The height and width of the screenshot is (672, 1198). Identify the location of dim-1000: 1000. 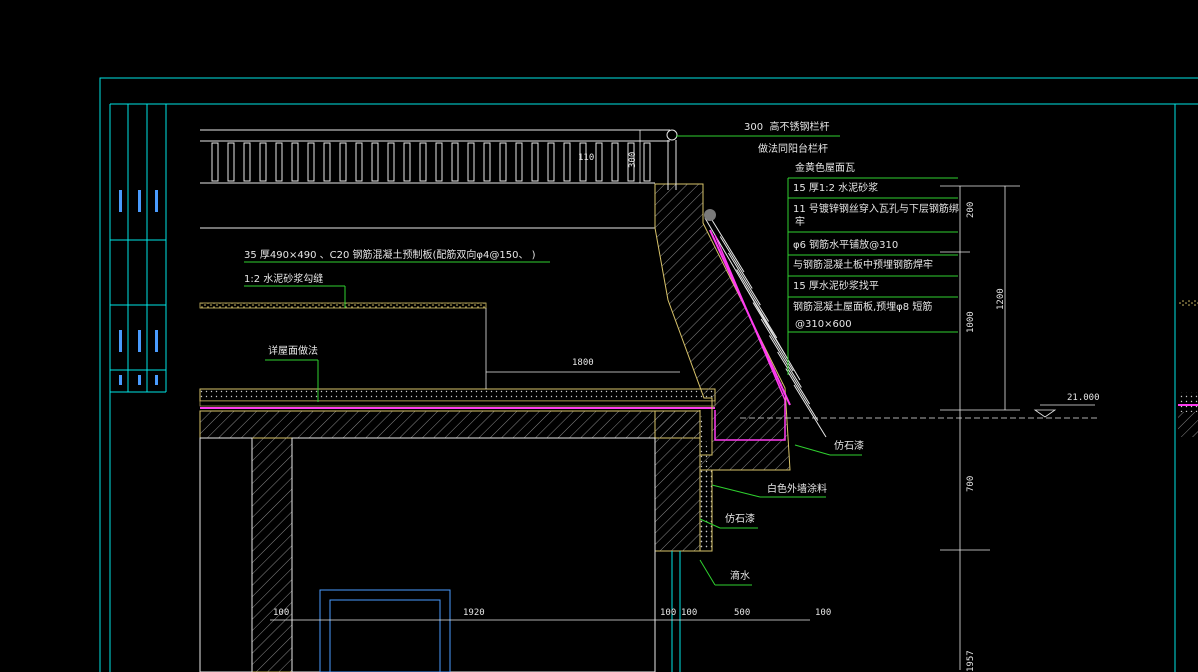
(971, 322).